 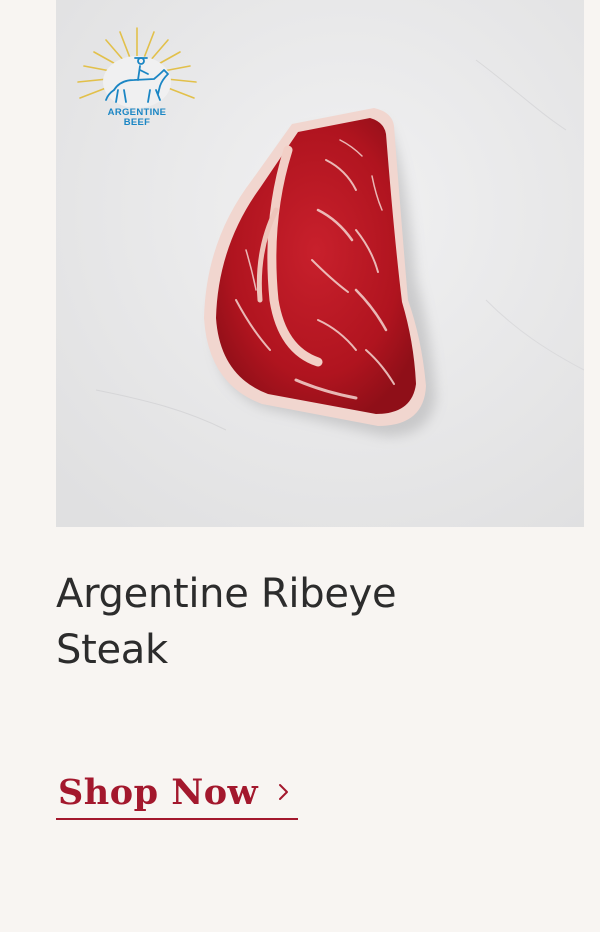 What do you see at coordinates (137, 122) in the screenshot?
I see `badge-label-line2: BEEF` at bounding box center [137, 122].